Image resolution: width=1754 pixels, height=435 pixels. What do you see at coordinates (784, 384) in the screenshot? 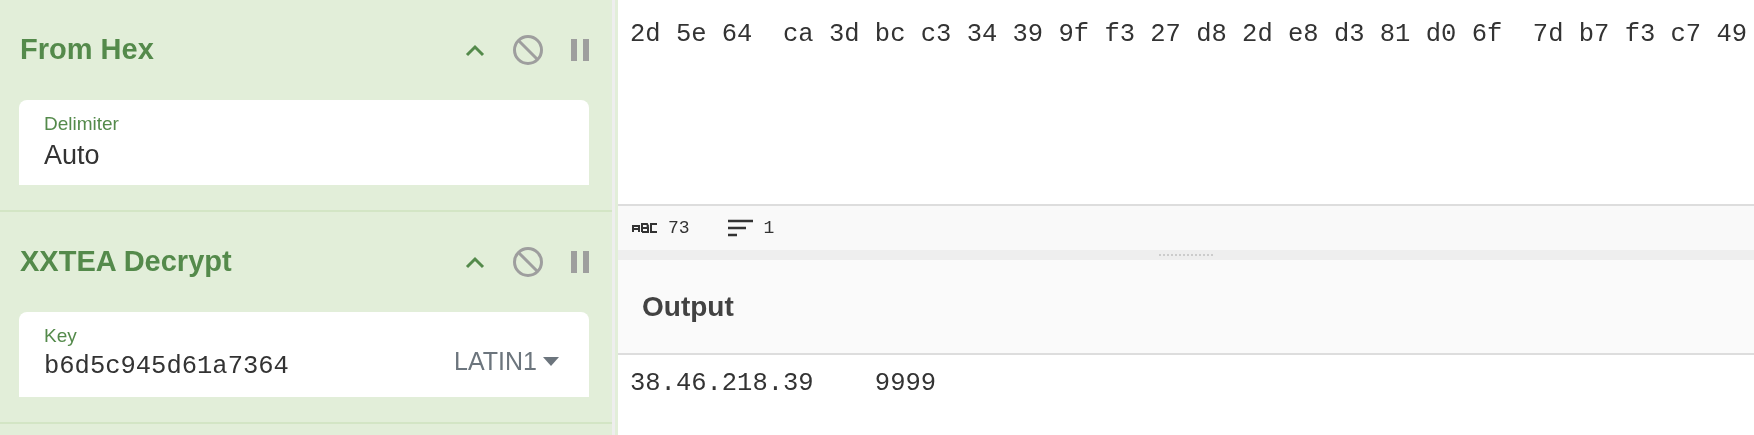
I see `output-text: 38.46.218.39 9999` at bounding box center [784, 384].